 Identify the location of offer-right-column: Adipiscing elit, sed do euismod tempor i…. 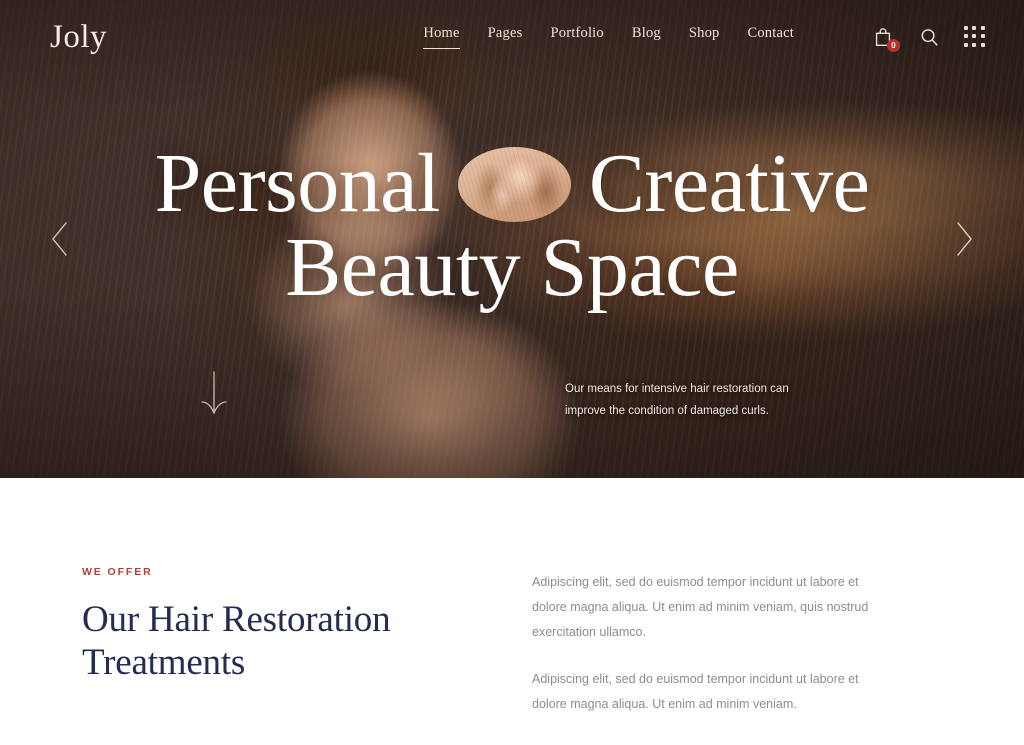
(707, 641).